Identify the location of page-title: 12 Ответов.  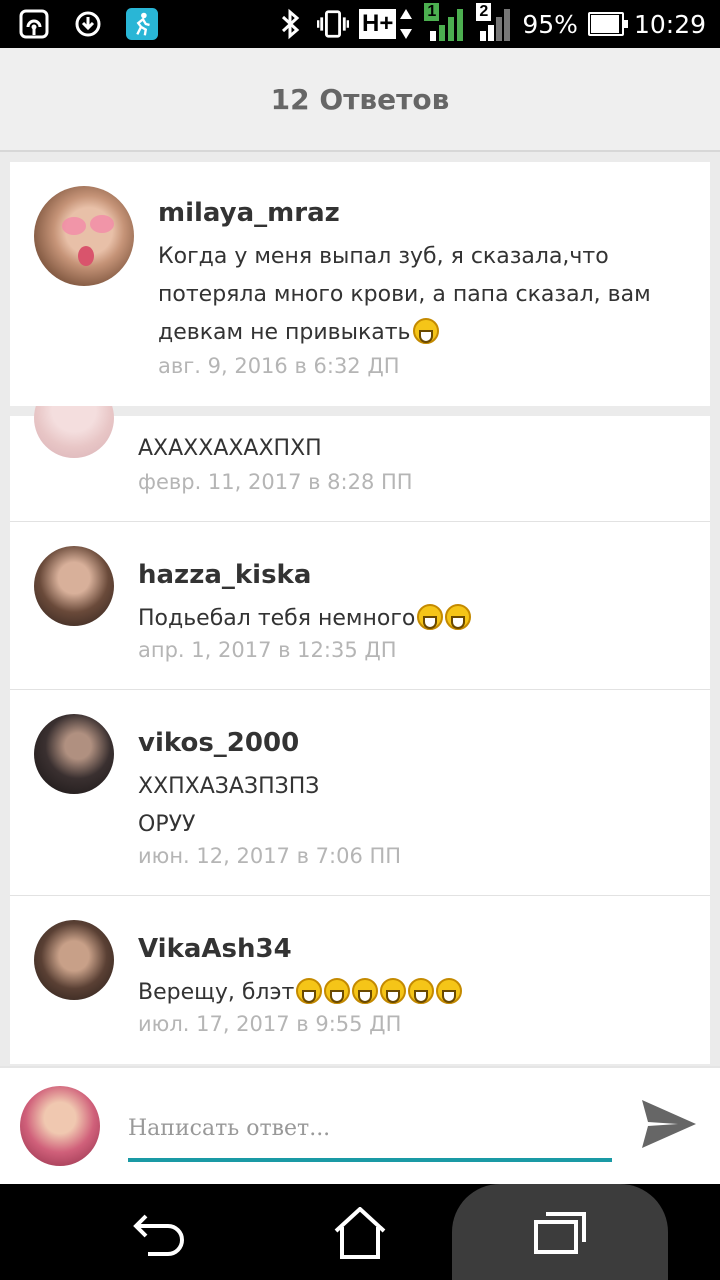
(360, 99).